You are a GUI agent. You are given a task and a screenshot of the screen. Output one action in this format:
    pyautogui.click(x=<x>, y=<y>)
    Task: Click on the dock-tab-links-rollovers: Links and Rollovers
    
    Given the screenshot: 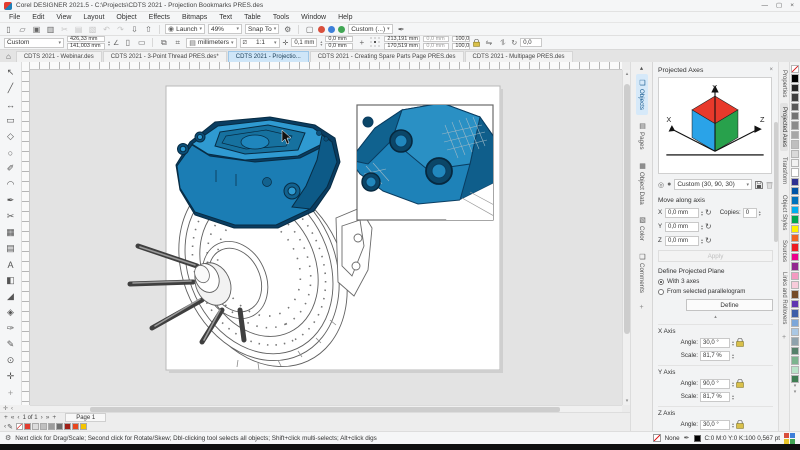 What is the action you would take?
    pyautogui.click(x=784, y=298)
    